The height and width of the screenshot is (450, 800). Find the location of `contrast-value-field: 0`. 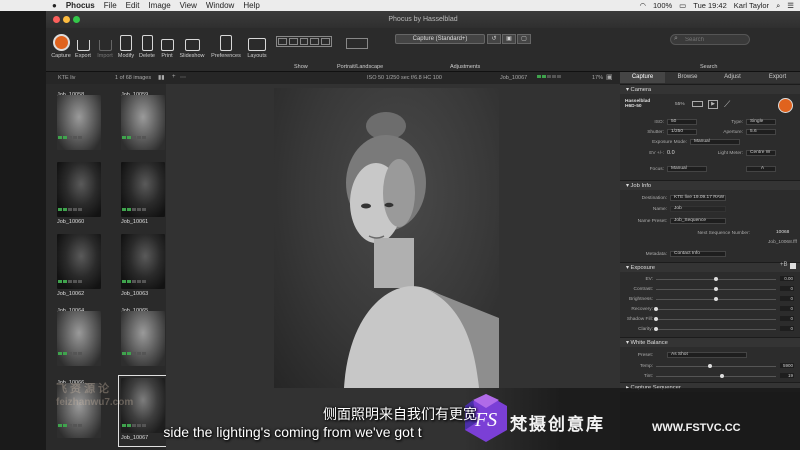

contrast-value-field: 0 is located at coordinates (787, 288).